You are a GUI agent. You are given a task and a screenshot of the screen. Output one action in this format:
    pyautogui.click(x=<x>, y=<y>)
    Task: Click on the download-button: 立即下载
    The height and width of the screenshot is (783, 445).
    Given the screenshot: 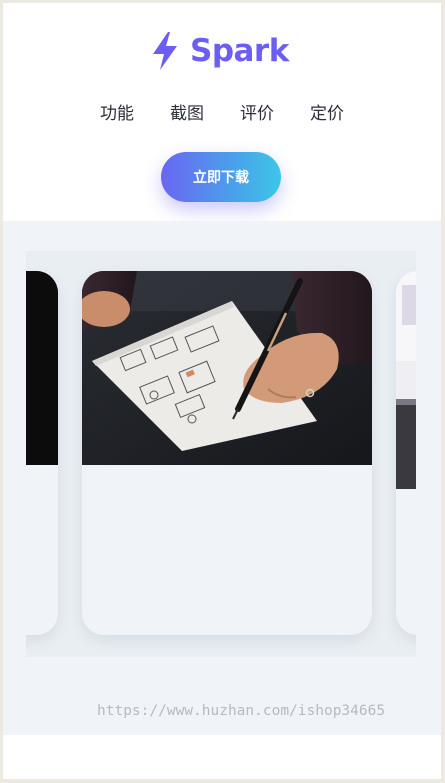 What is the action you would take?
    pyautogui.click(x=221, y=177)
    